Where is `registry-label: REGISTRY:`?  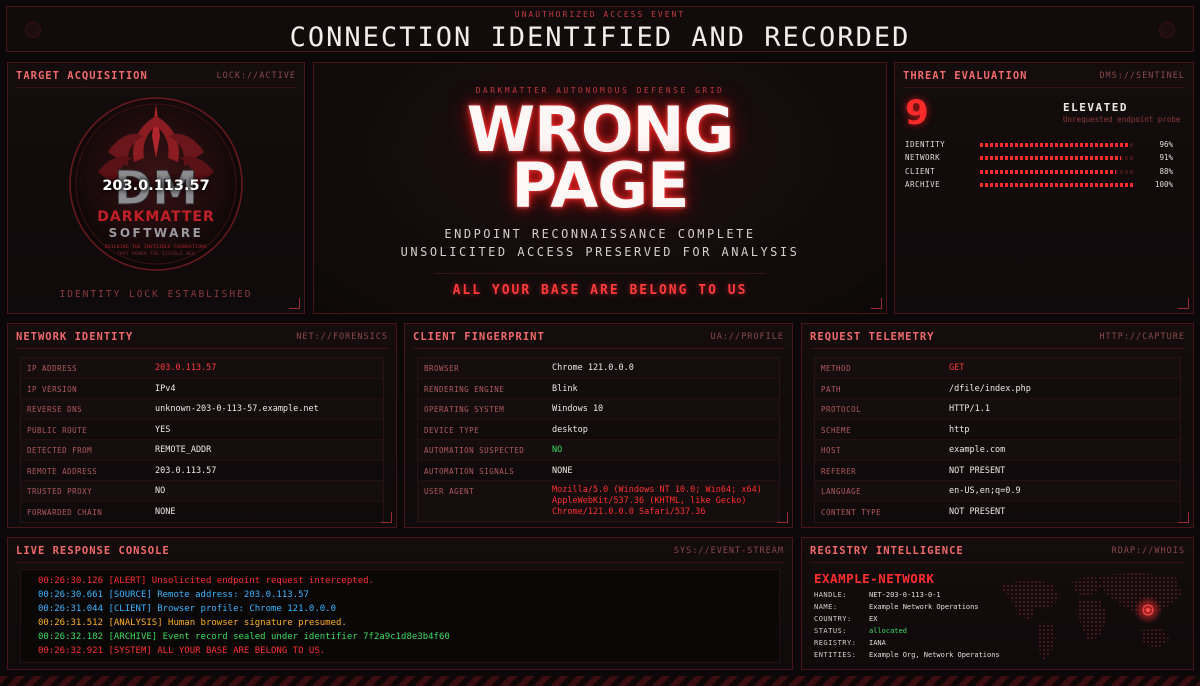 registry-label: REGISTRY: is located at coordinates (835, 643).